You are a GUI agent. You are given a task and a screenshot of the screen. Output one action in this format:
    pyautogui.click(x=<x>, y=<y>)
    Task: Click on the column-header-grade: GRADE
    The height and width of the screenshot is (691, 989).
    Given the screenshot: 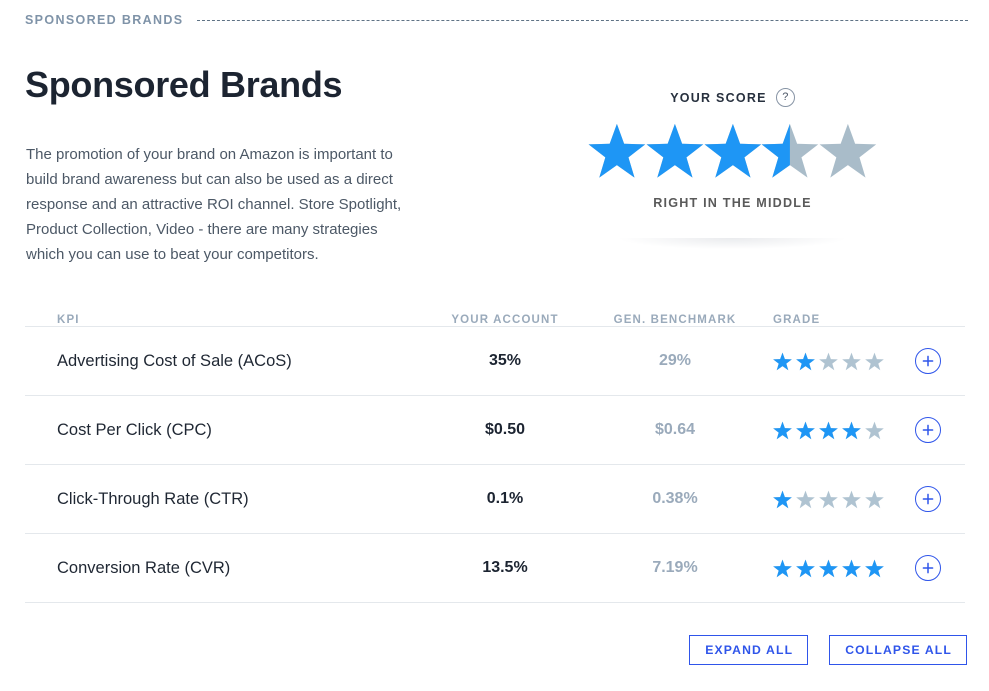 What is the action you would take?
    pyautogui.click(x=797, y=320)
    